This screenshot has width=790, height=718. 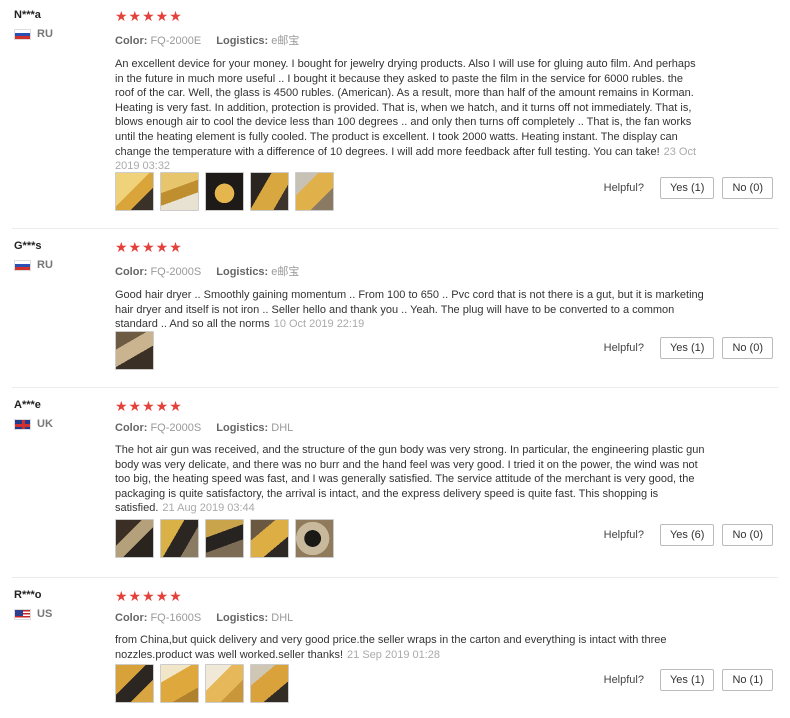 I want to click on country-code: UK, so click(x=45, y=424).